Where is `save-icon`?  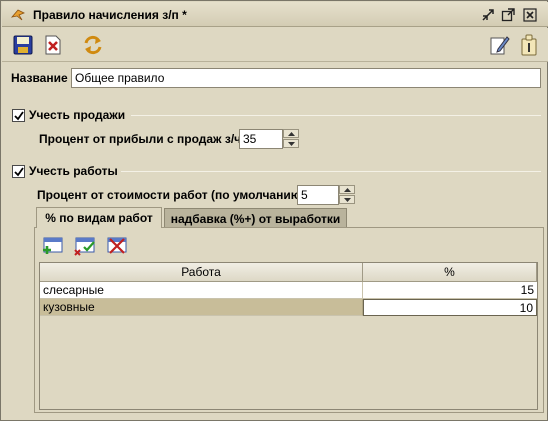 save-icon is located at coordinates (23, 45).